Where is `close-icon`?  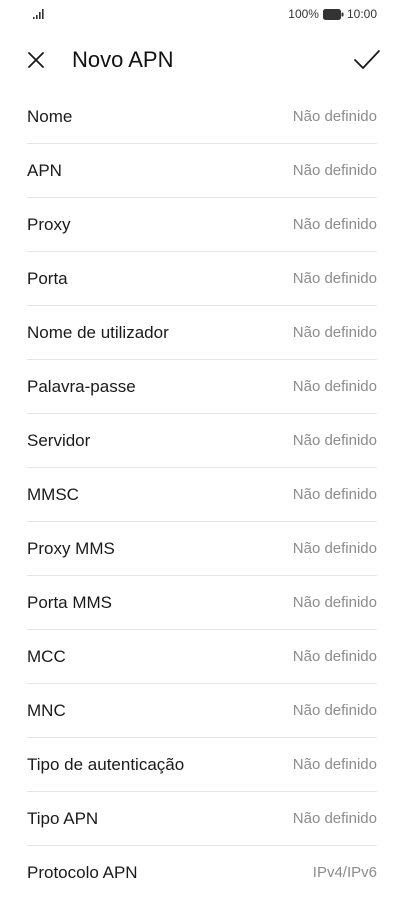 close-icon is located at coordinates (36, 60).